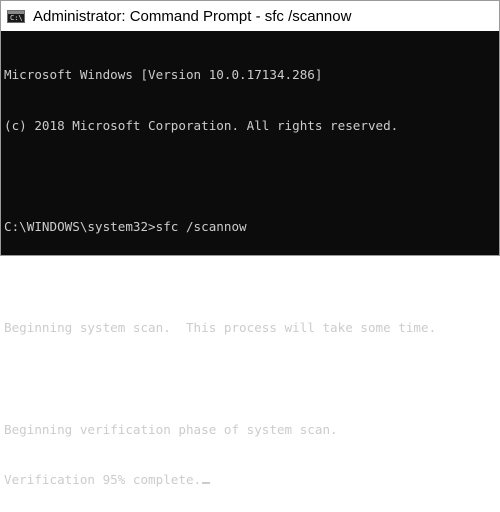 This screenshot has height=512, width=500. I want to click on text-cursor, so click(206, 483).